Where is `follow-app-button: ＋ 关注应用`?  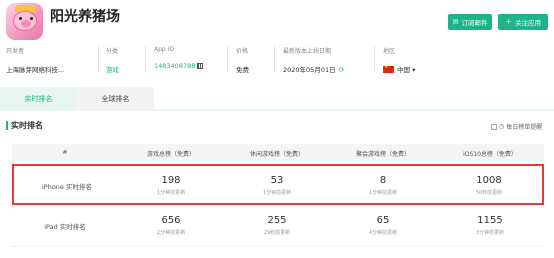
follow-app-button: ＋ 关注应用 is located at coordinates (523, 22).